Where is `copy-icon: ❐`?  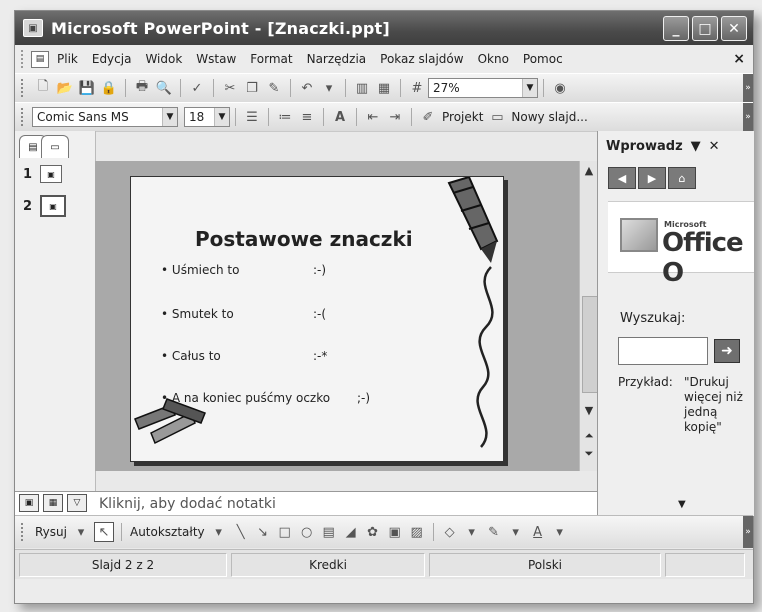 copy-icon: ❐ is located at coordinates (252, 88).